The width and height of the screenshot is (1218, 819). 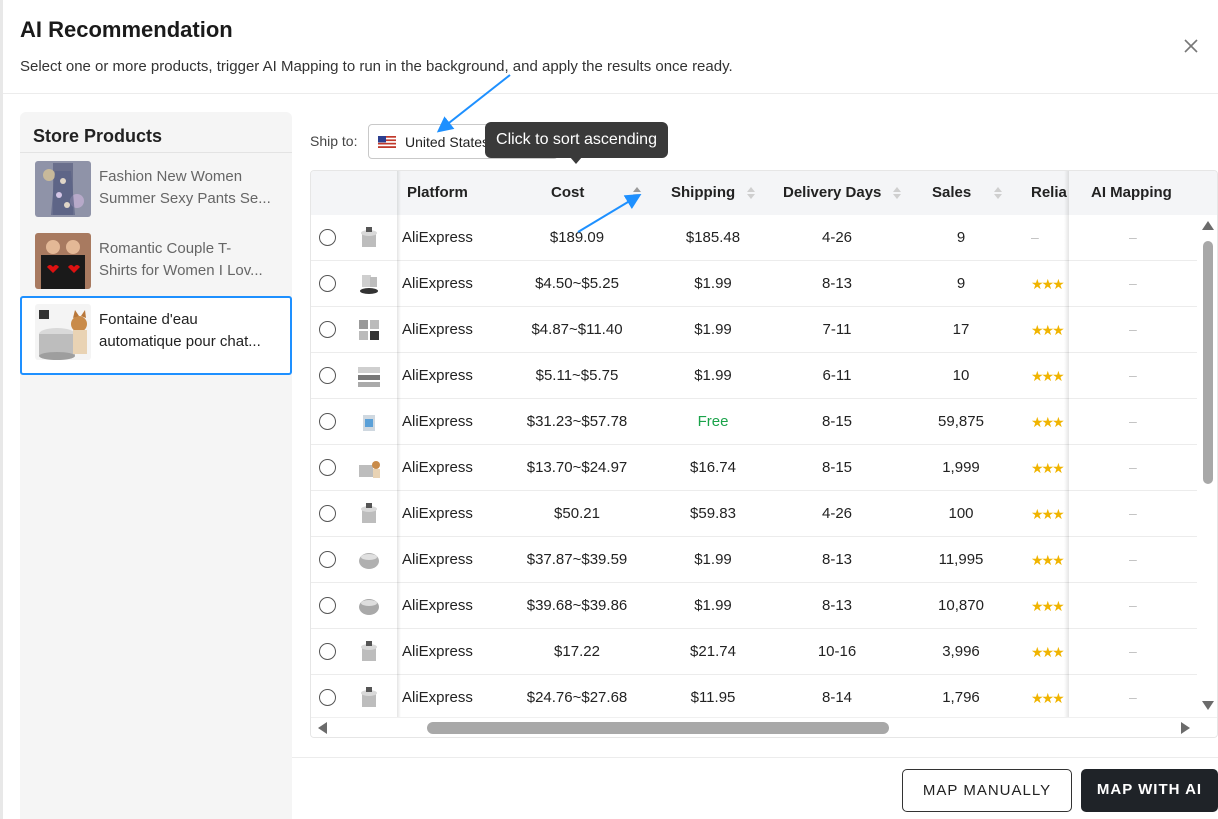 What do you see at coordinates (713, 237) in the screenshot?
I see `shipping-cell: $185.48` at bounding box center [713, 237].